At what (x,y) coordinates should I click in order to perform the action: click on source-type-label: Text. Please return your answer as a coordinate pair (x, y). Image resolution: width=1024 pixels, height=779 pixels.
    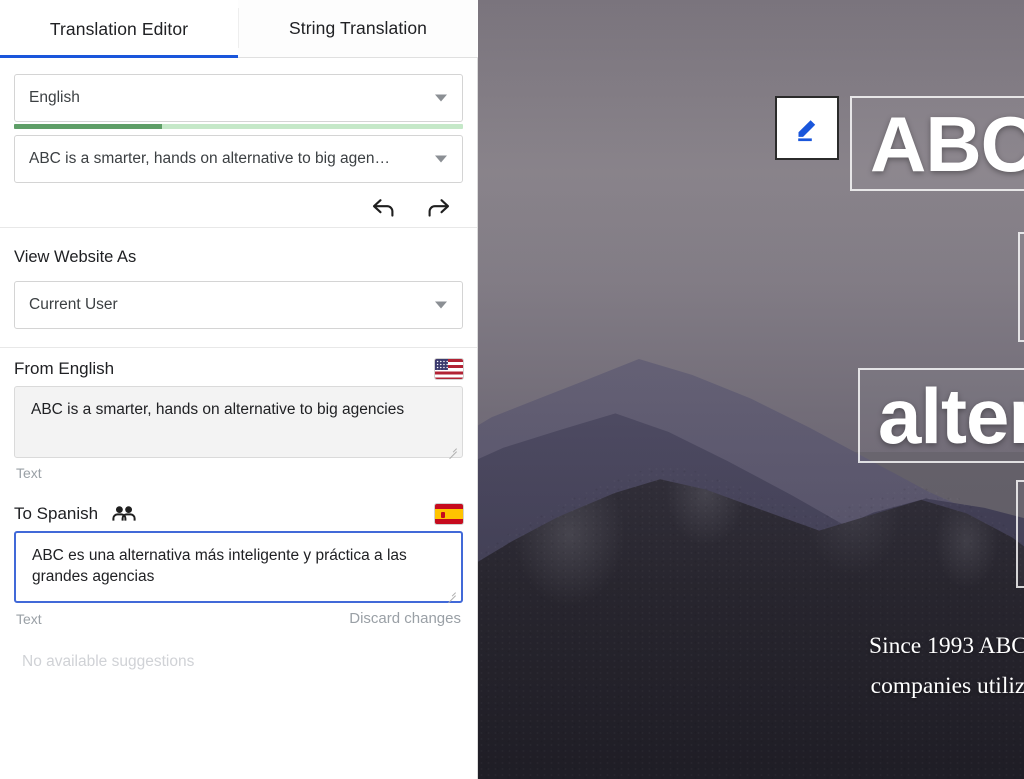
    Looking at the image, I should click on (29, 473).